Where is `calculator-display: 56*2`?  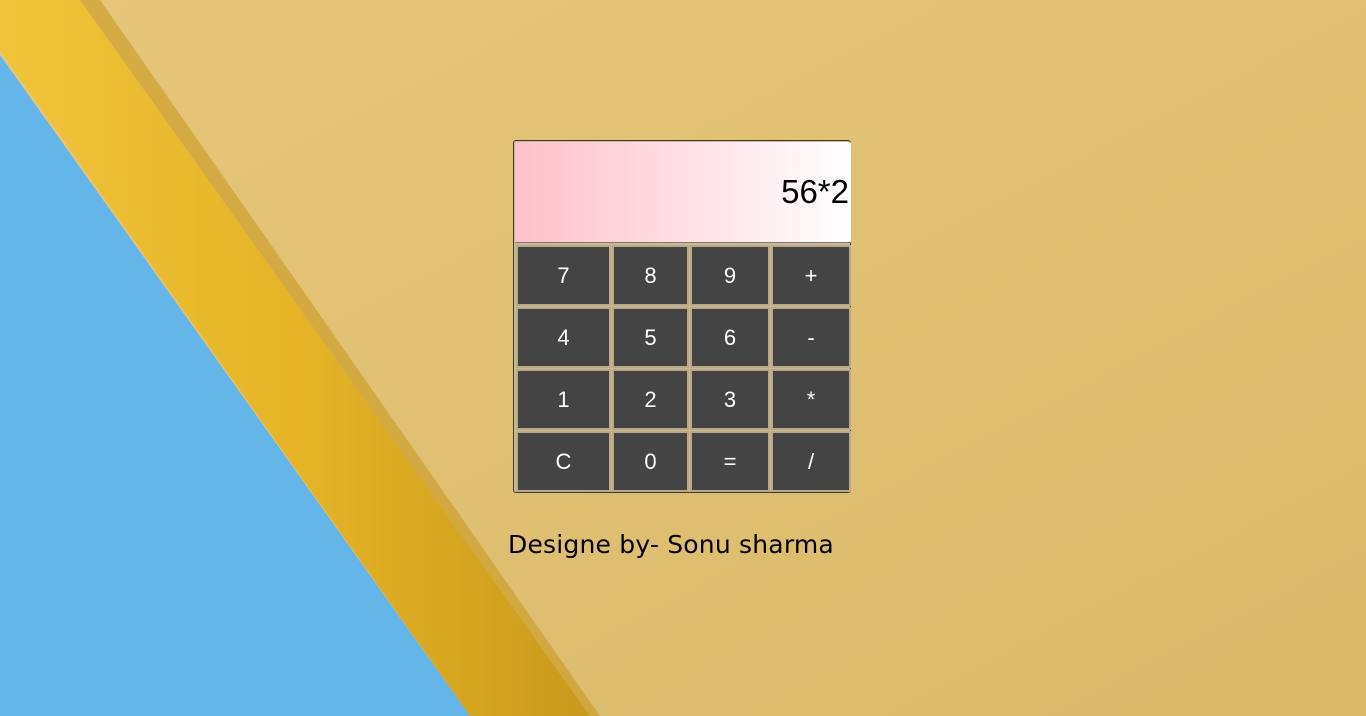 calculator-display: 56*2 is located at coordinates (683, 192).